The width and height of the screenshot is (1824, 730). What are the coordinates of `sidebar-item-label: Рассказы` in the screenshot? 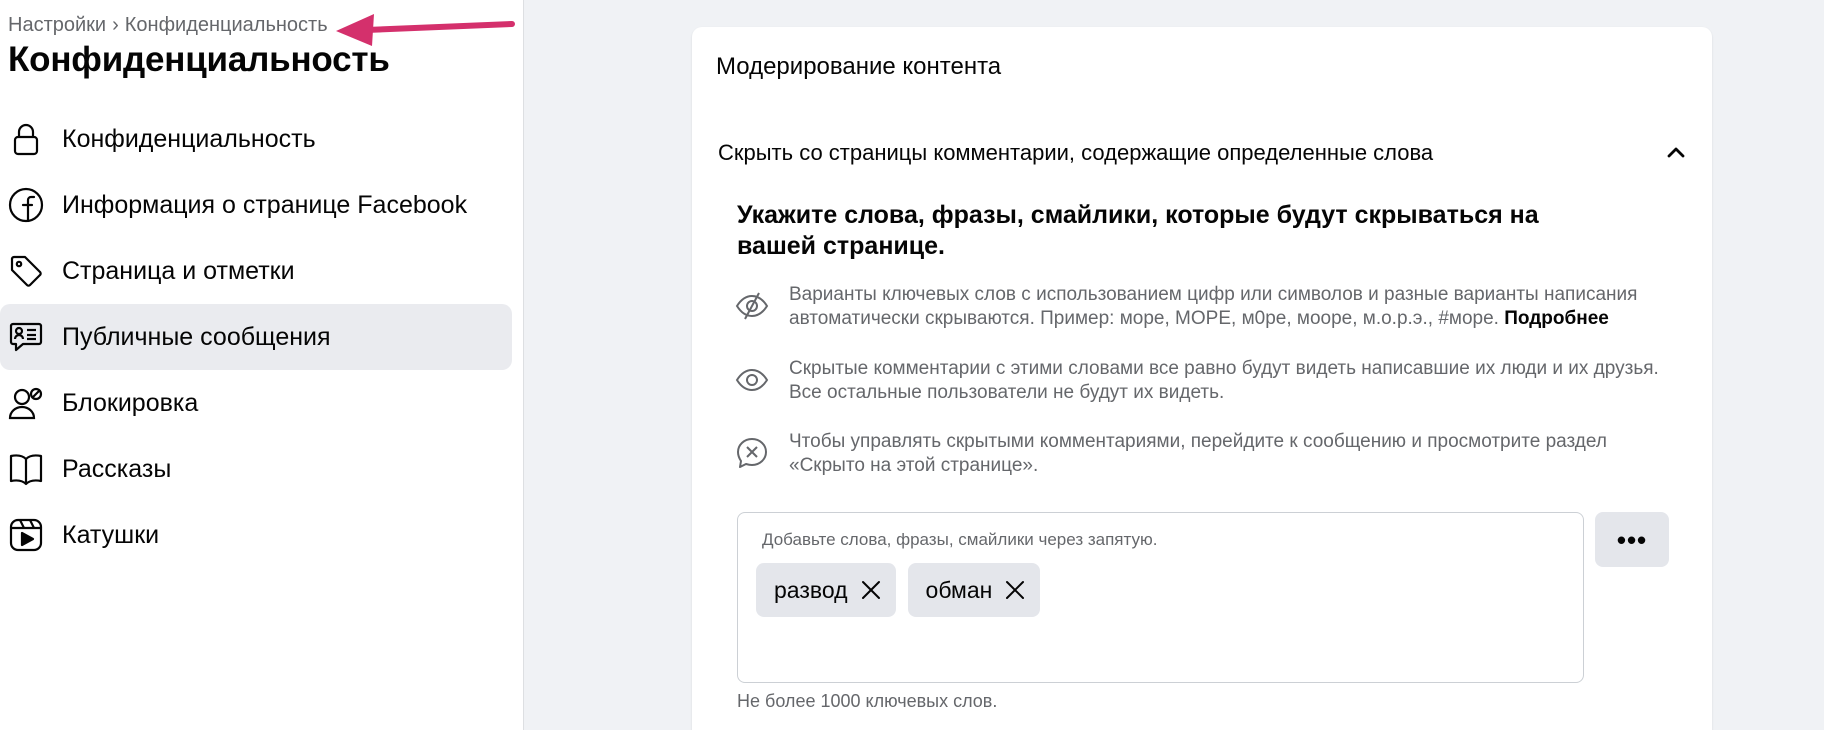 It's located at (117, 468).